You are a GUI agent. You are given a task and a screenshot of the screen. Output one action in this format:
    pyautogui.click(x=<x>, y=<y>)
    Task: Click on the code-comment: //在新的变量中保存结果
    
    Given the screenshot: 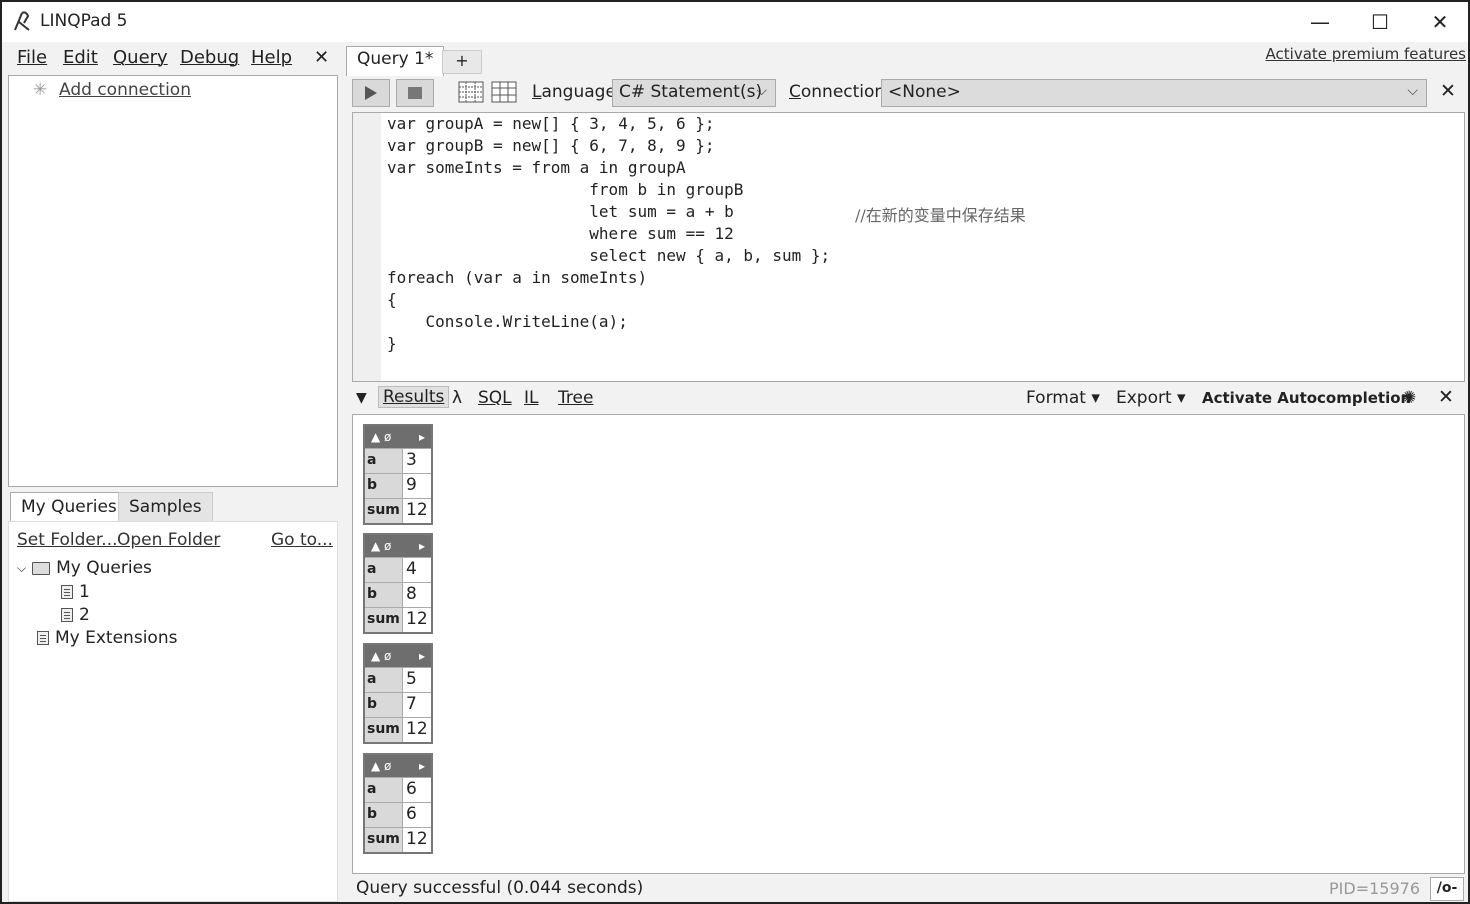 What is the action you would take?
    pyautogui.click(x=940, y=215)
    